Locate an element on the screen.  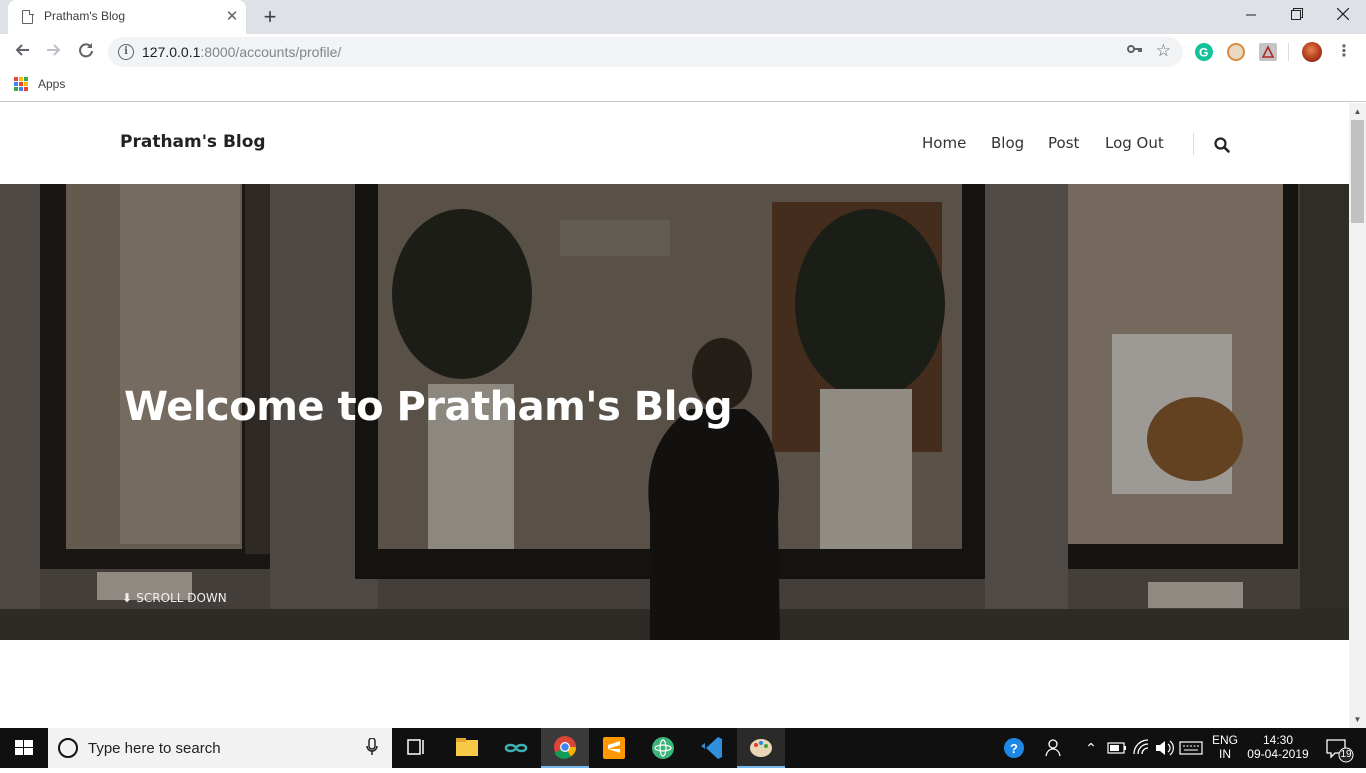
language-indicator: ENG IN is located at coordinates (1225, 748).